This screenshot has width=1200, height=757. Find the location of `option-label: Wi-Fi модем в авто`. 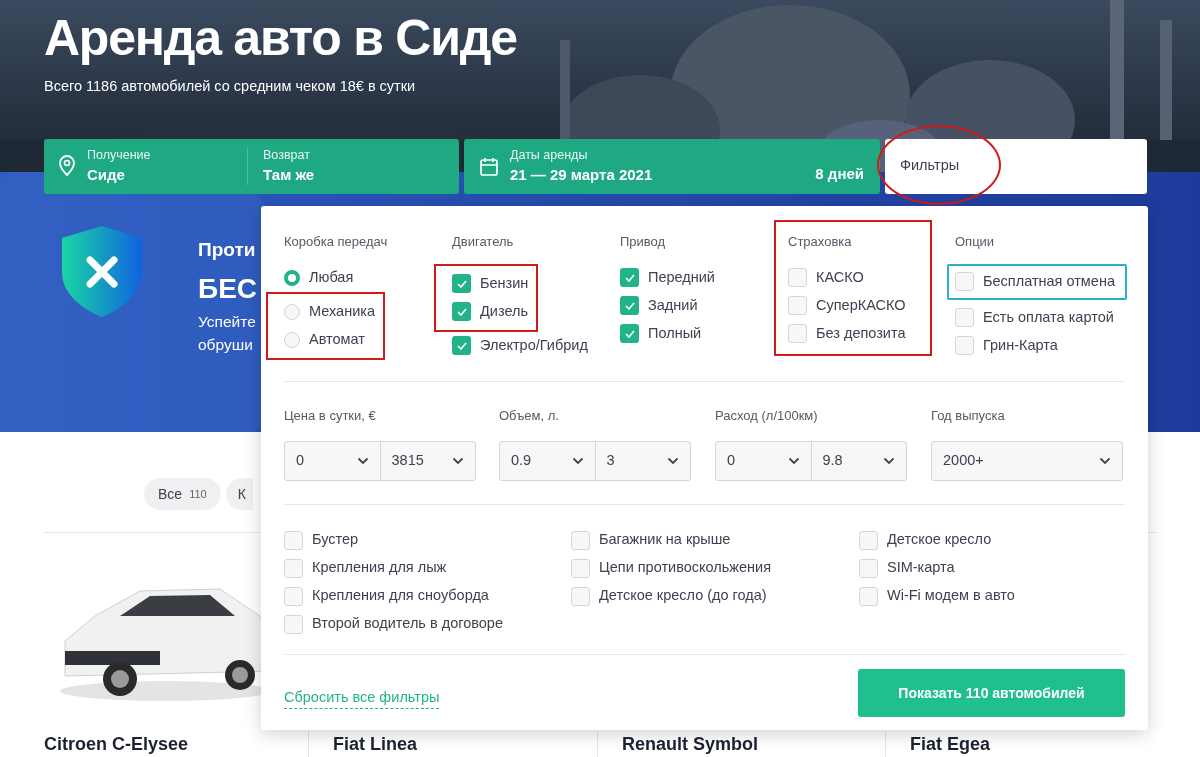

option-label: Wi-Fi модем в авто is located at coordinates (951, 596).